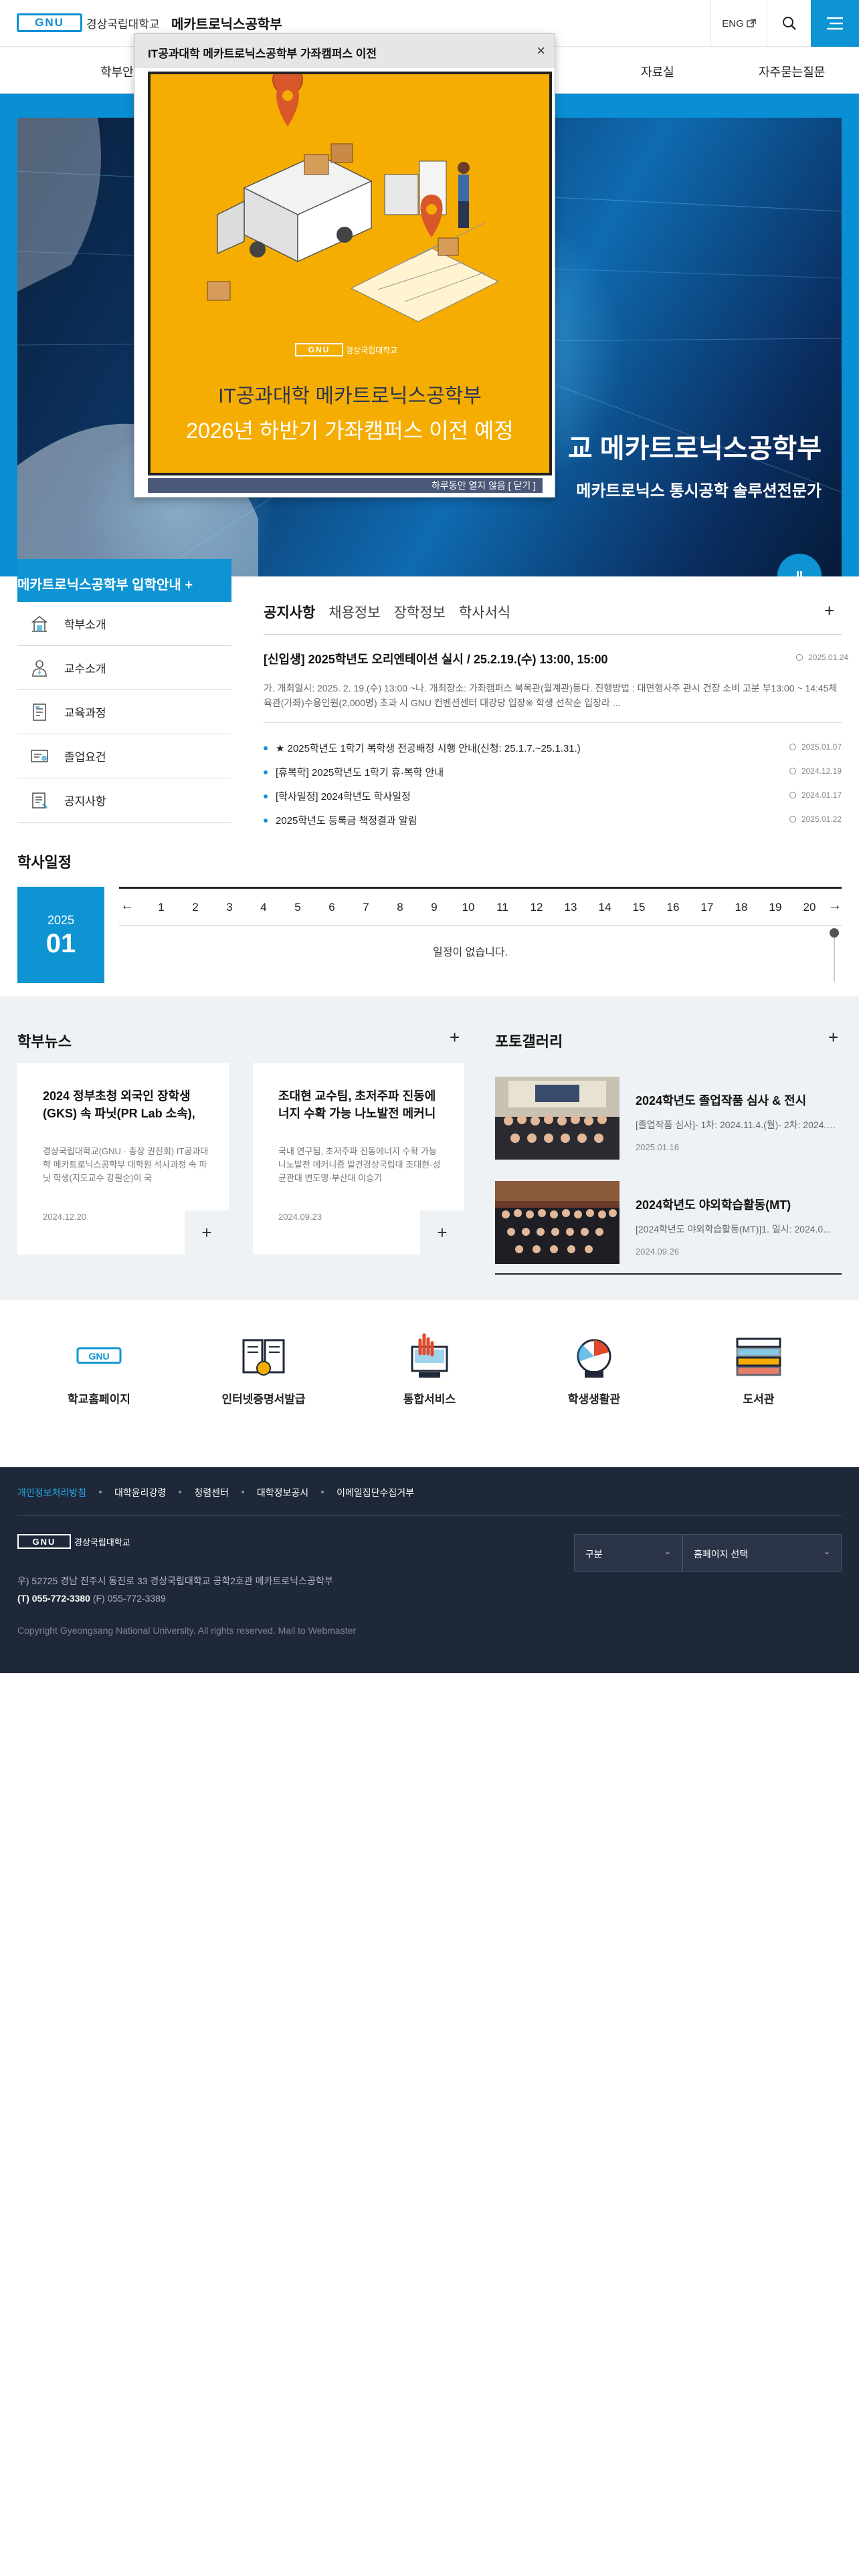  What do you see at coordinates (529, 1041) in the screenshot?
I see `gallery-title: 포토갤러리` at bounding box center [529, 1041].